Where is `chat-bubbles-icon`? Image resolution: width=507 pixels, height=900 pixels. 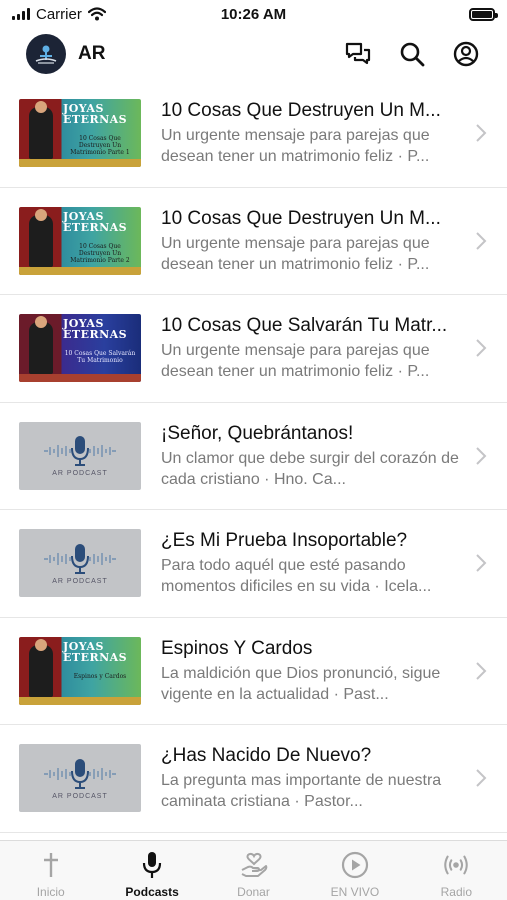
chat-bubbles-icon is located at coordinates (358, 53).